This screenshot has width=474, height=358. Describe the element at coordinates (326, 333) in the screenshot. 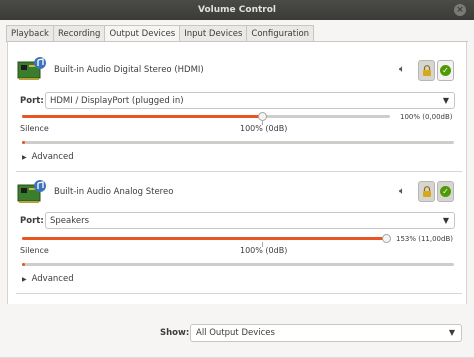

I see `show-select: All Output Devices ▼` at that location.